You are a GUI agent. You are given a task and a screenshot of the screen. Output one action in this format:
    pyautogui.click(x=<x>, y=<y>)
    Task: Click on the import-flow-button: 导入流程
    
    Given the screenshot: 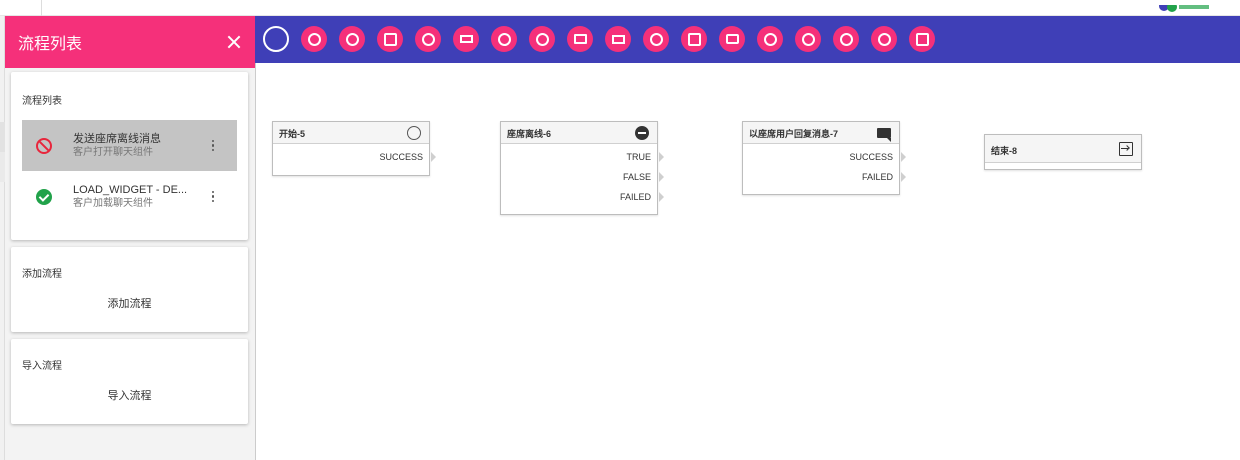 What is the action you would take?
    pyautogui.click(x=129, y=395)
    